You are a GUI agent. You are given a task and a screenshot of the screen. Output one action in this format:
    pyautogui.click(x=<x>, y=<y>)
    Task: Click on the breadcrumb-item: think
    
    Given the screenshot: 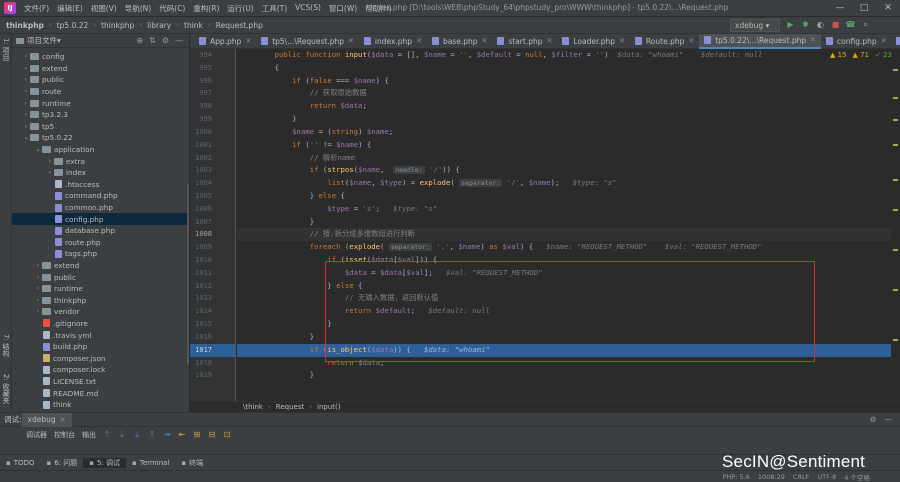 What is the action you would take?
    pyautogui.click(x=193, y=25)
    